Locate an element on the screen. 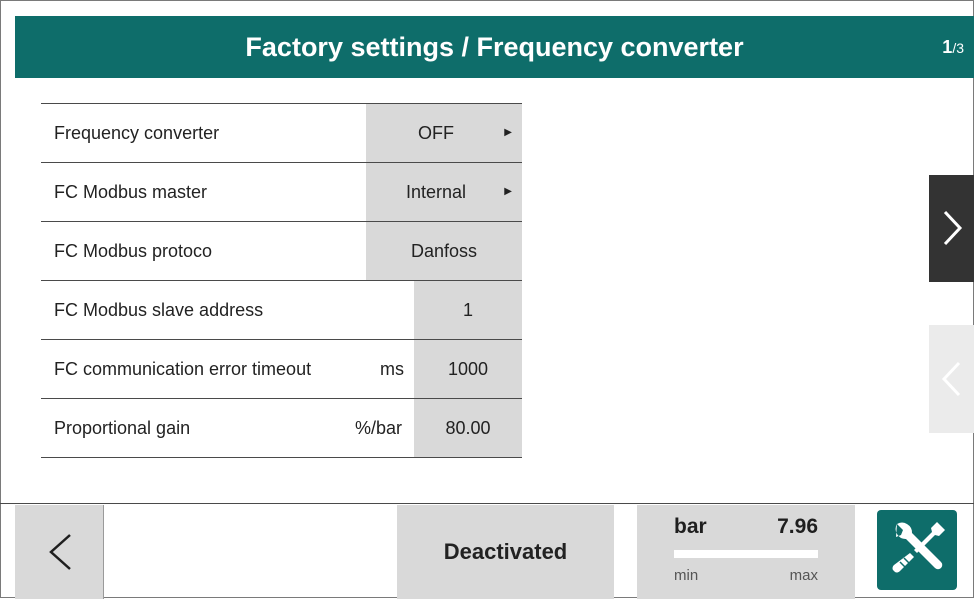 Image resolution: width=974 pixels, height=604 pixels. setting-label: Frequency converter is located at coordinates (137, 133).